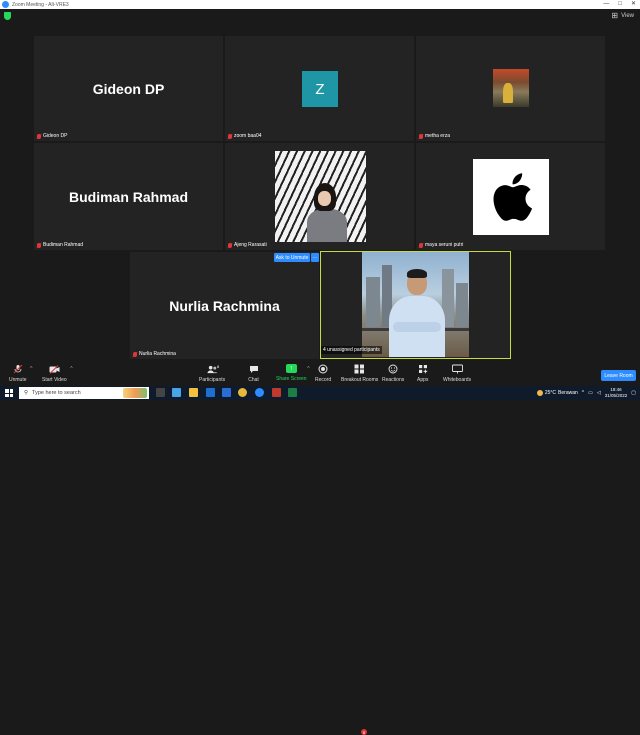 This screenshot has height=735, width=640. What do you see at coordinates (242, 392) in the screenshot?
I see `chrome-icon` at bounding box center [242, 392].